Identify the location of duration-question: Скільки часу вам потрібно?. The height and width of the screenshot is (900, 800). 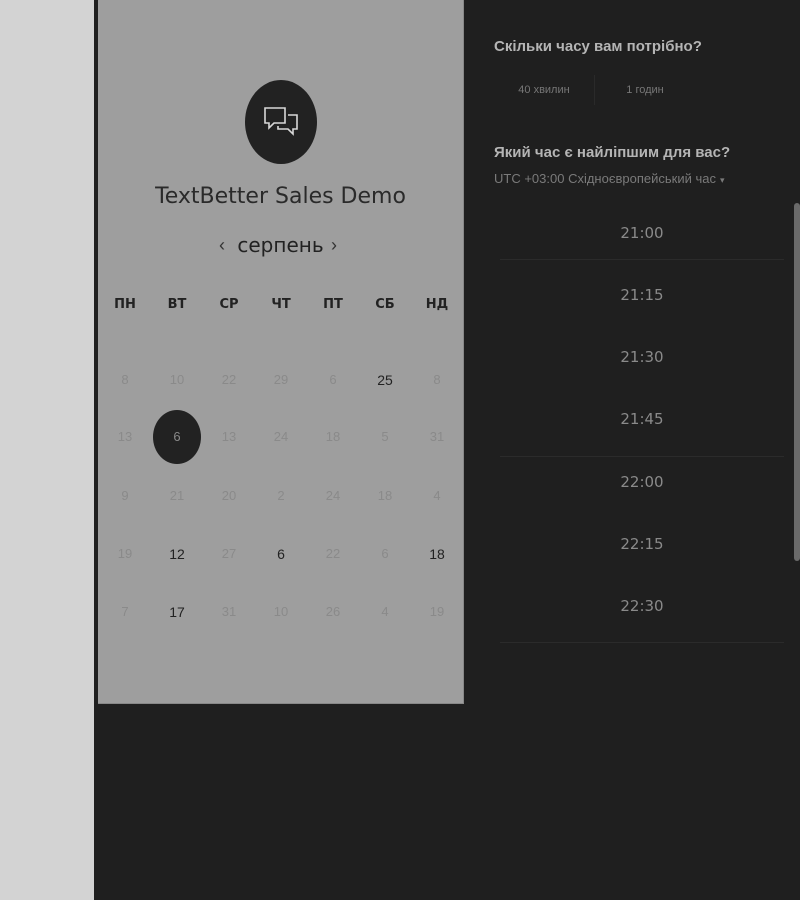
(598, 46).